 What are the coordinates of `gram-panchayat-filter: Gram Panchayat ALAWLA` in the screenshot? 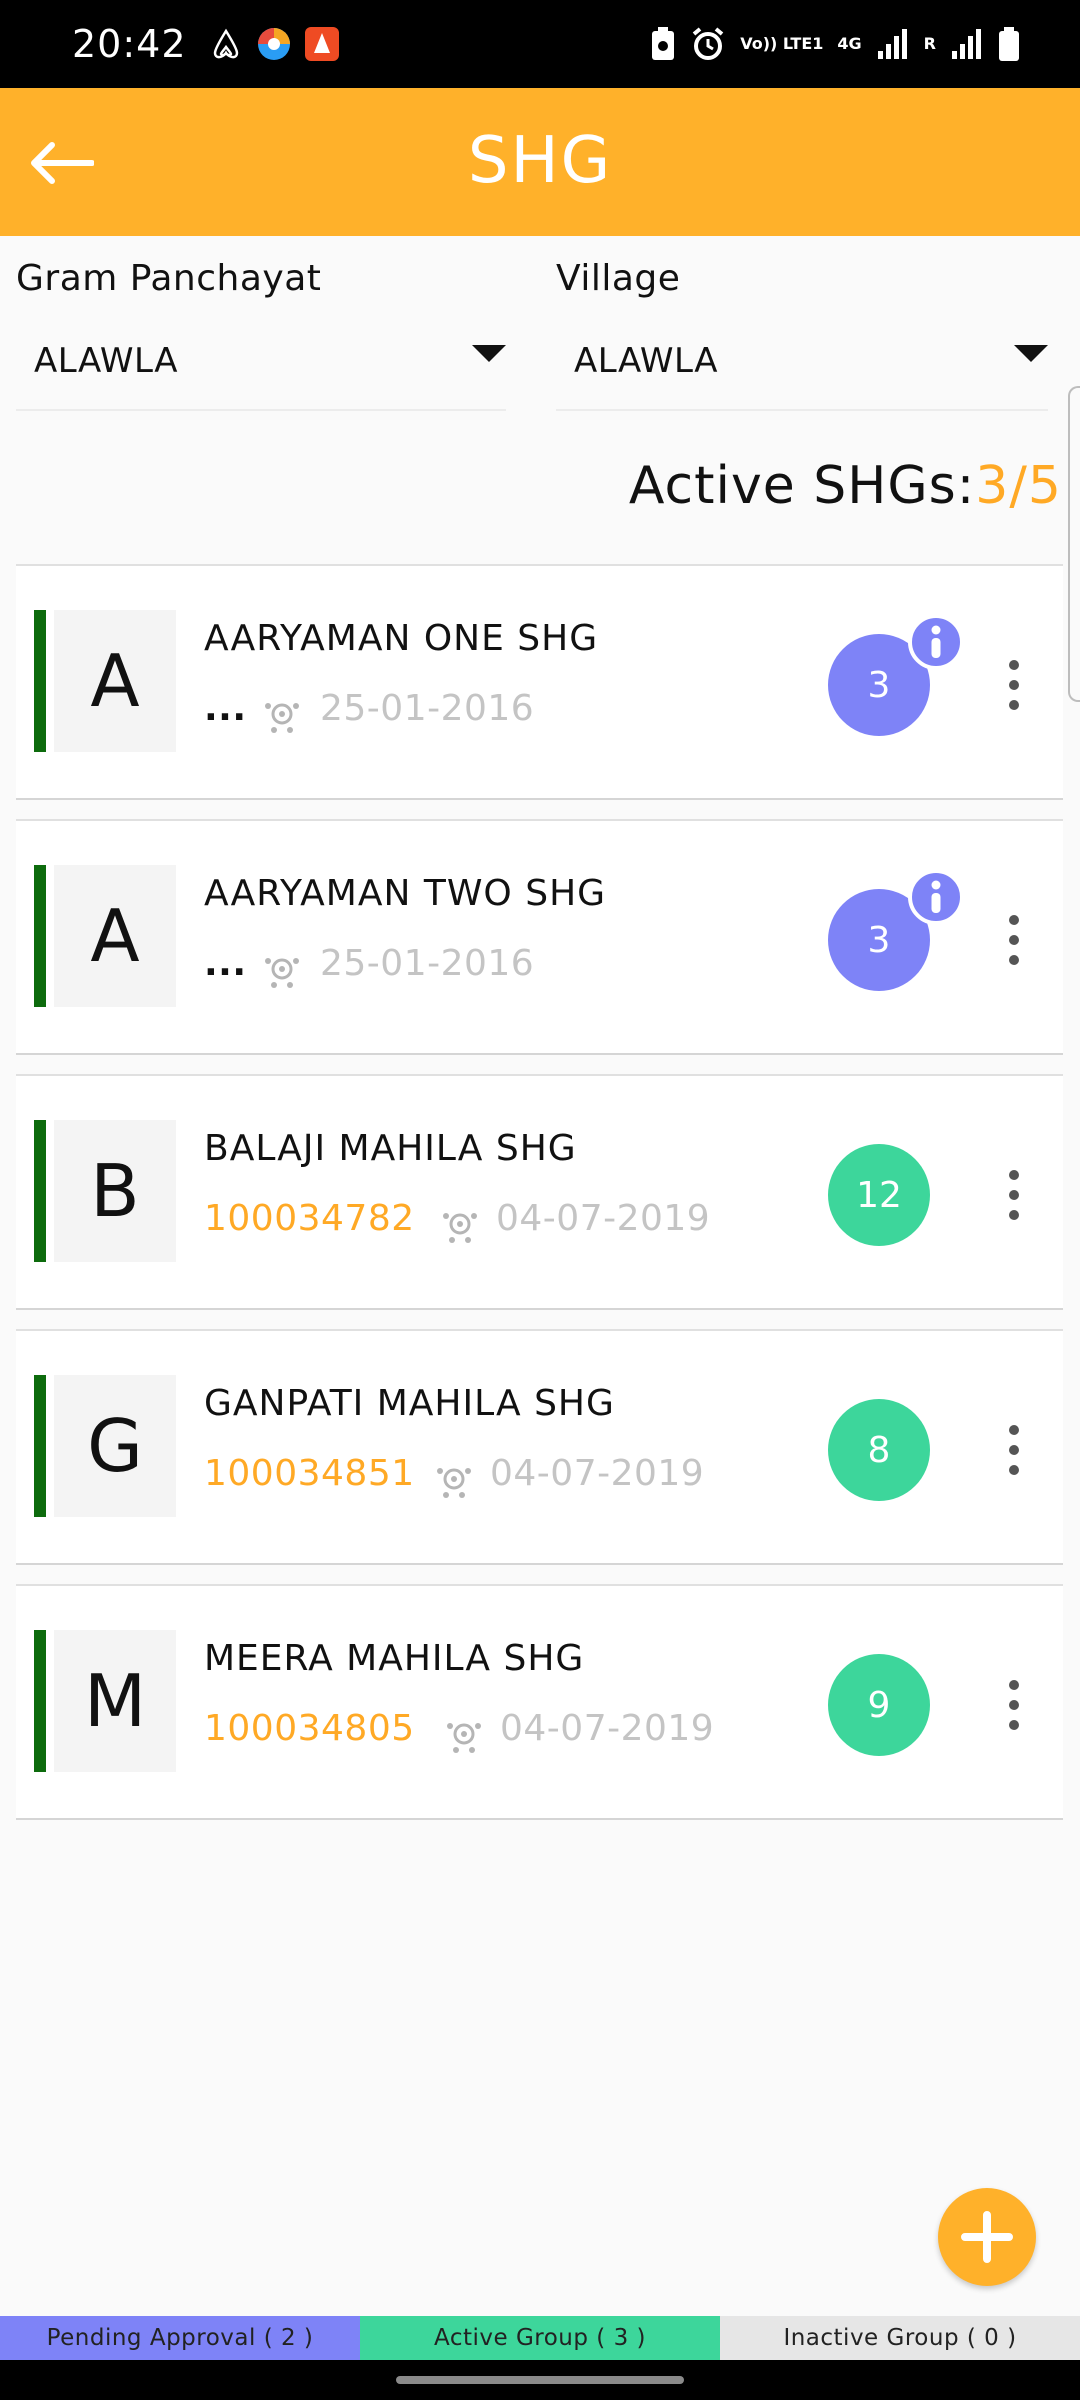 It's located at (261, 334).